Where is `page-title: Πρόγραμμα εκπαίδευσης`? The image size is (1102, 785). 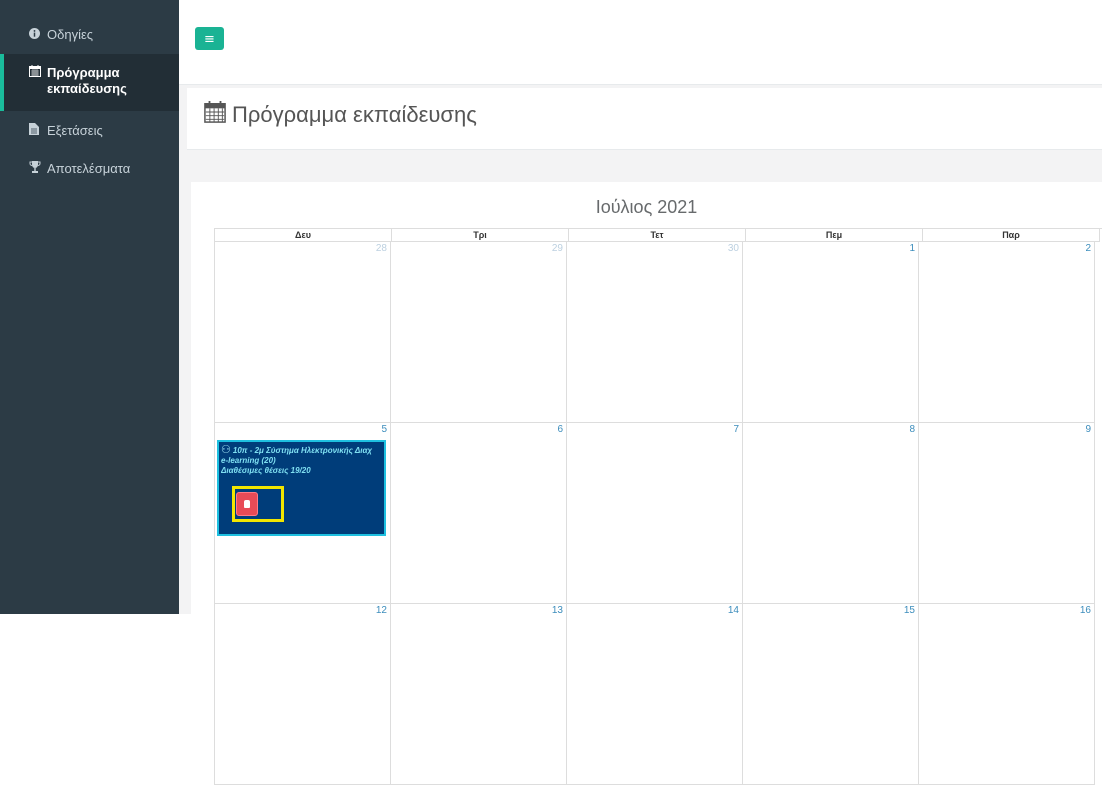 page-title: Πρόγραμμα εκπαίδευσης is located at coordinates (340, 115).